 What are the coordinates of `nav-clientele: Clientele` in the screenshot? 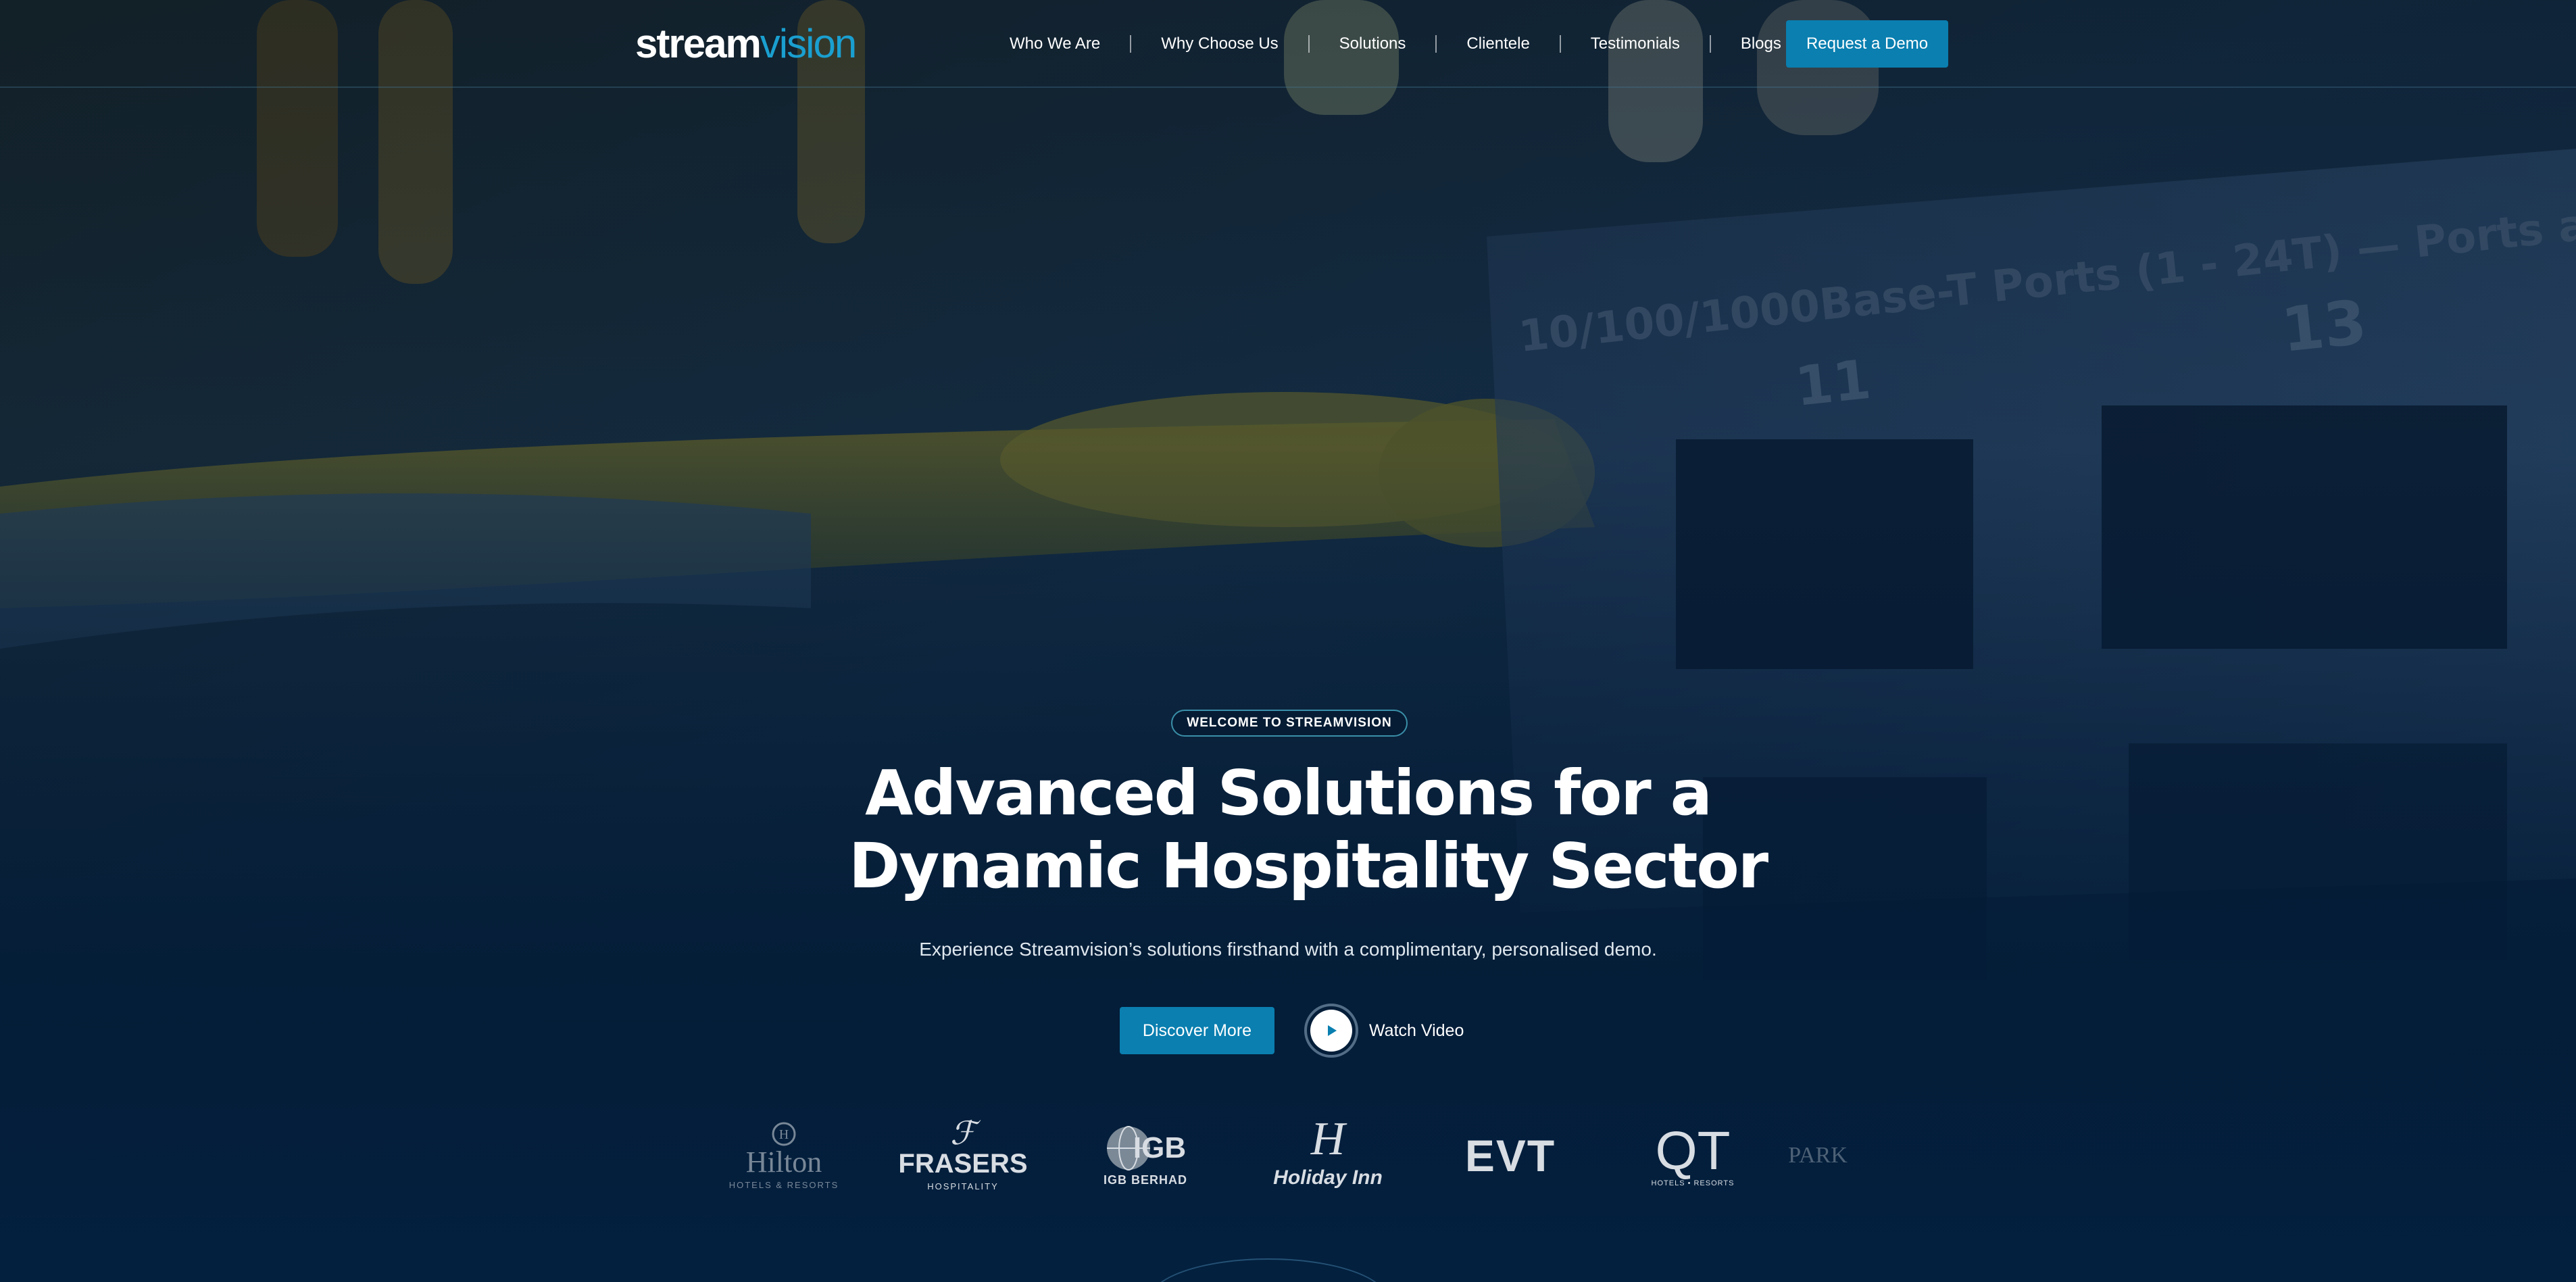 It's located at (1498, 43).